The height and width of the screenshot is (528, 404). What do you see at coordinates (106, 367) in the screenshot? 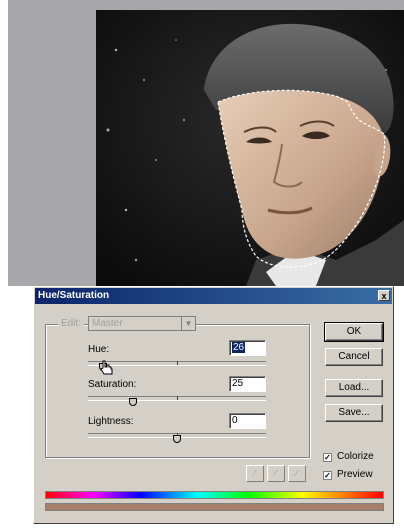
I see `hand-cursor-icon` at bounding box center [106, 367].